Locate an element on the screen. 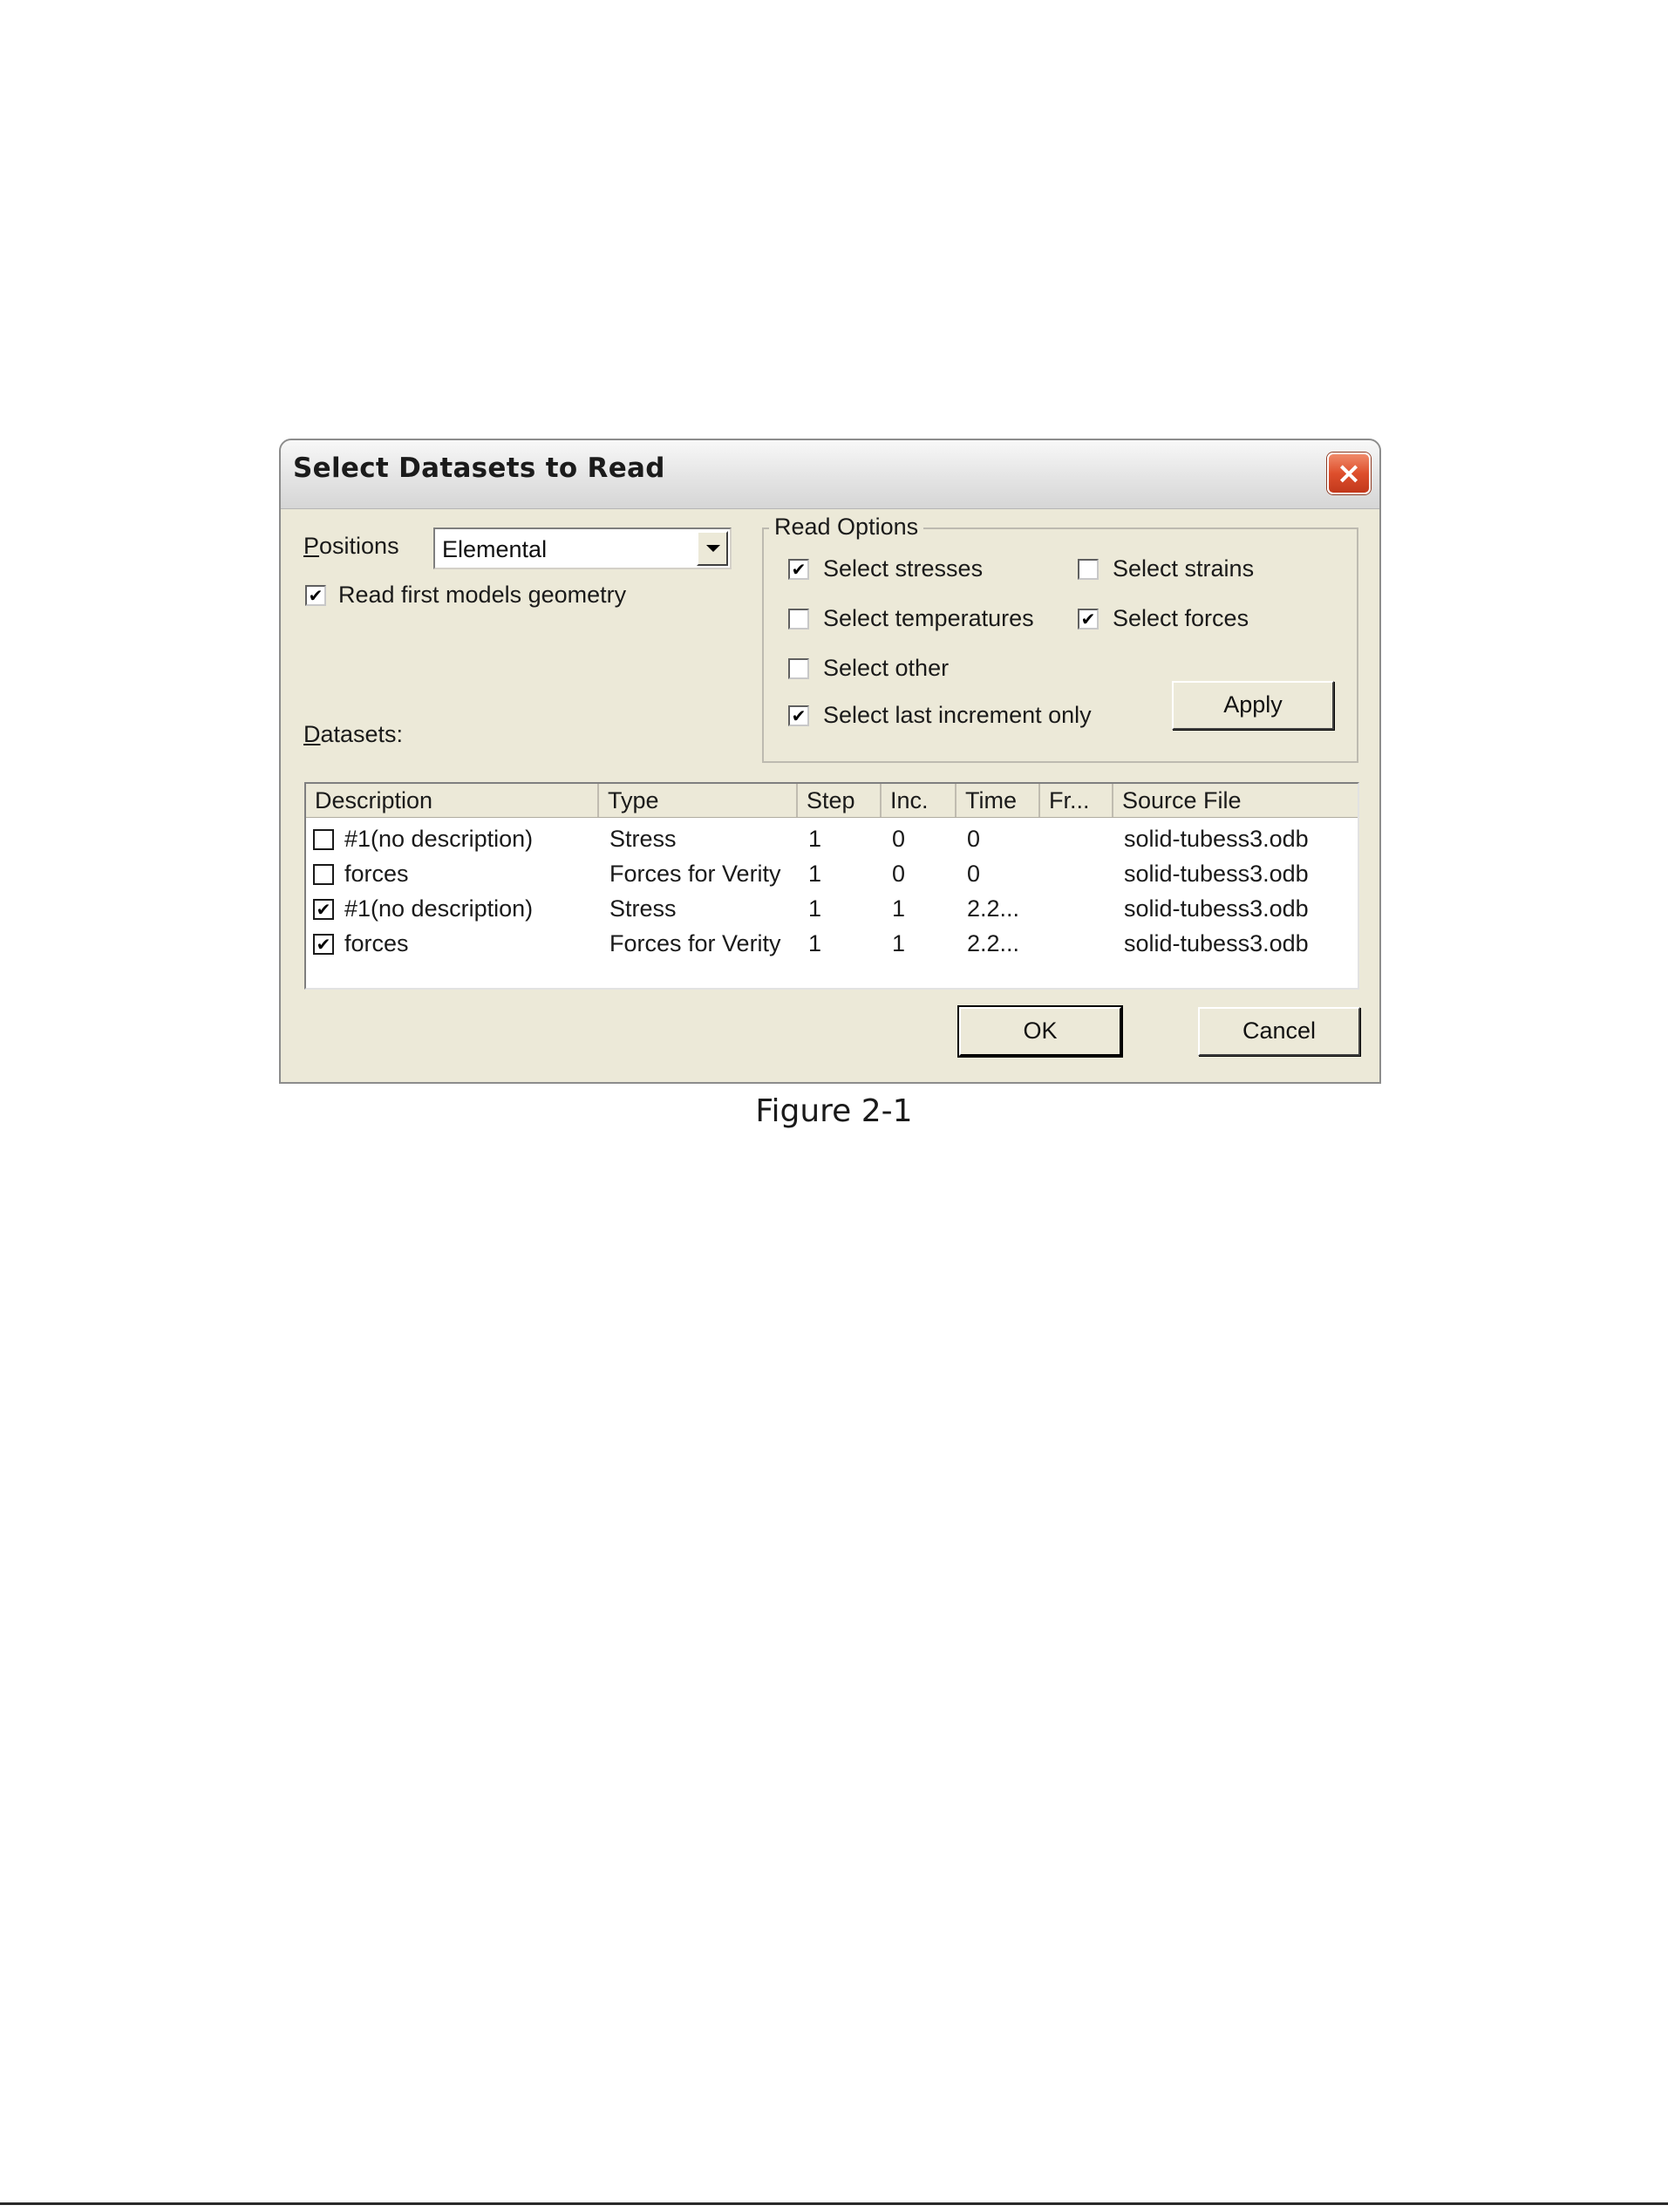 Image resolution: width=1668 pixels, height=2212 pixels. read-options-title: Read Options is located at coordinates (846, 527).